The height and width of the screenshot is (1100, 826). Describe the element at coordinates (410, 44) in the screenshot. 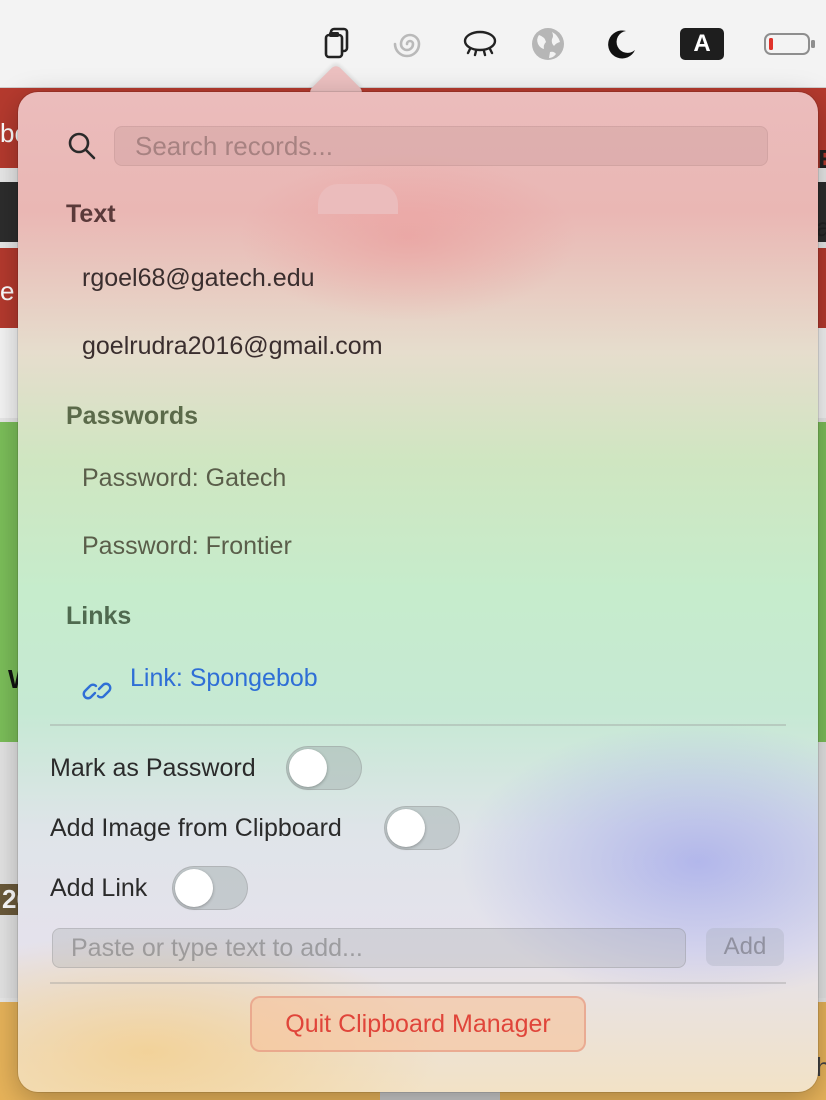

I see `spiral-icon` at that location.